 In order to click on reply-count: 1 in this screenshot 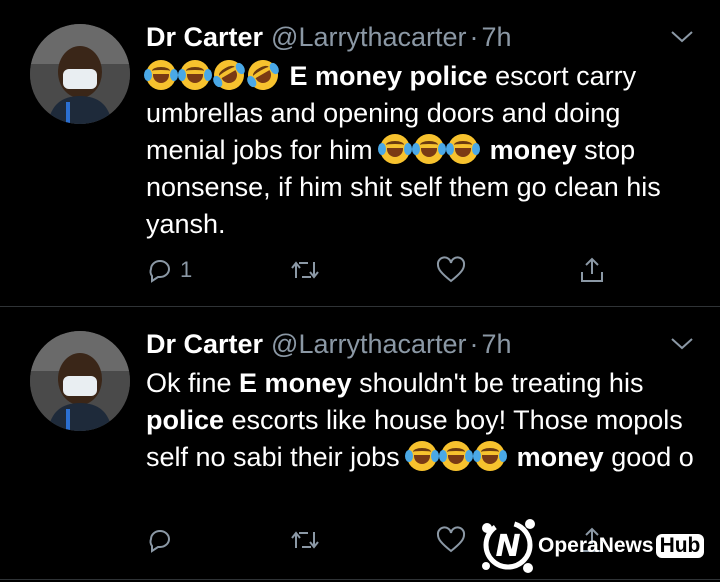, I will do `click(186, 269)`.